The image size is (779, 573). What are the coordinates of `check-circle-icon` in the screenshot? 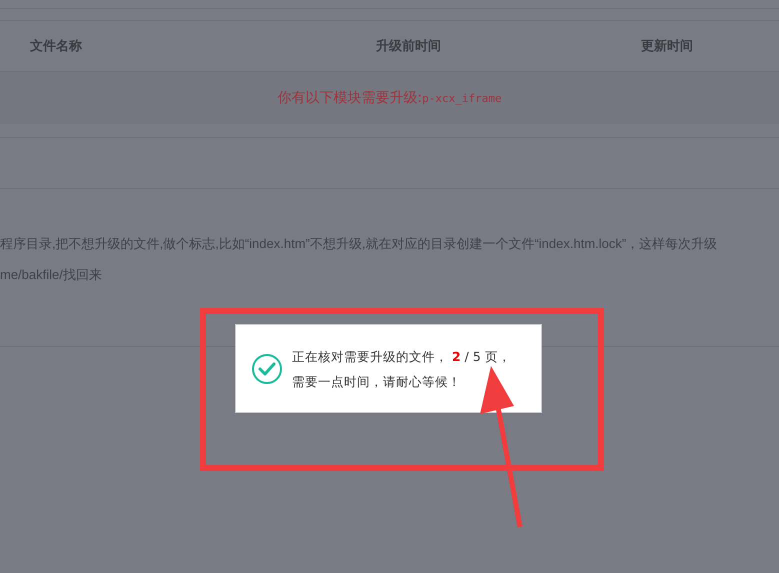 It's located at (267, 368).